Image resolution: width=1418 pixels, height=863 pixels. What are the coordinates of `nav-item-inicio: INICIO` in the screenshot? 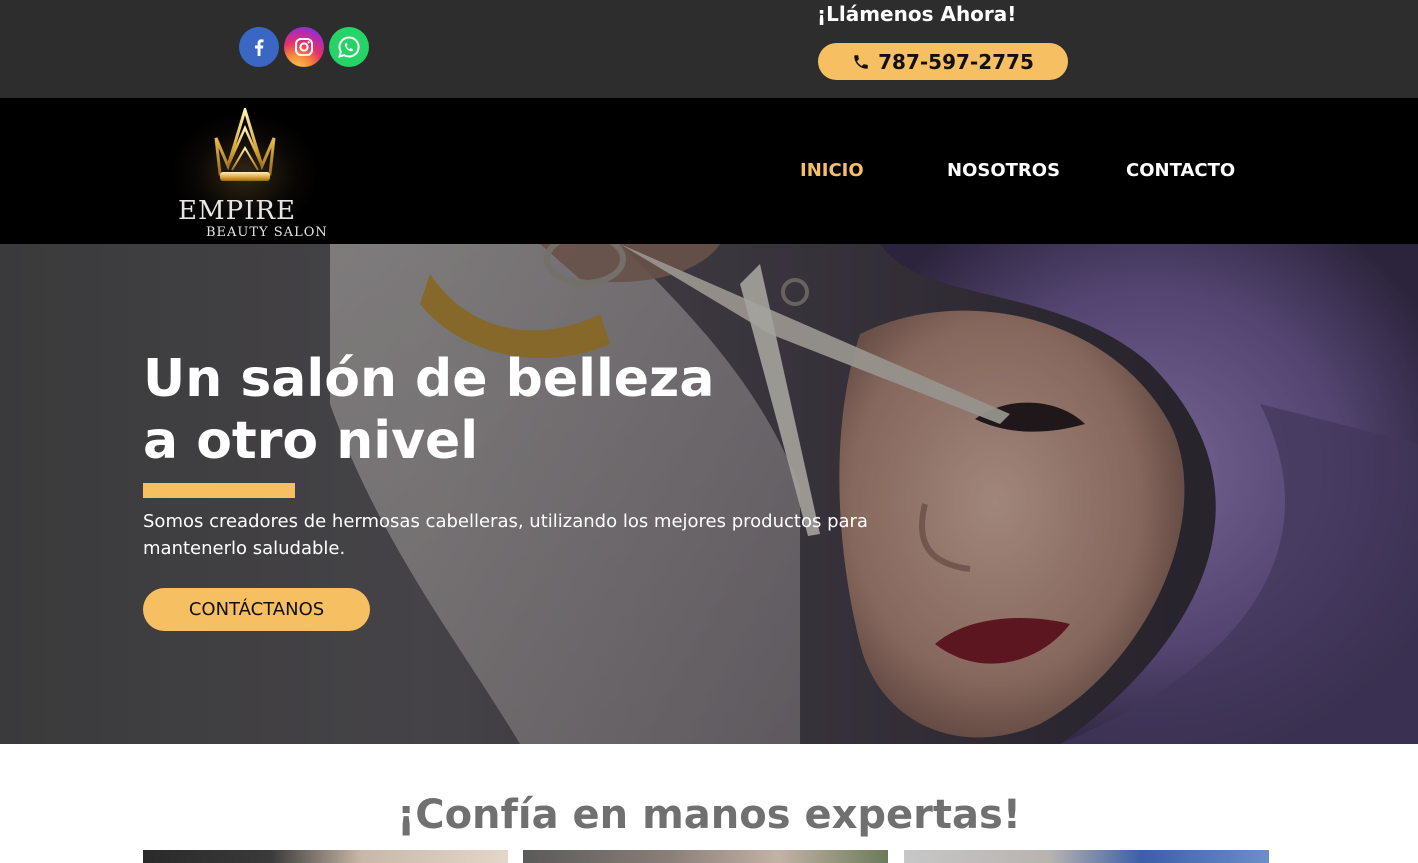 It's located at (832, 170).